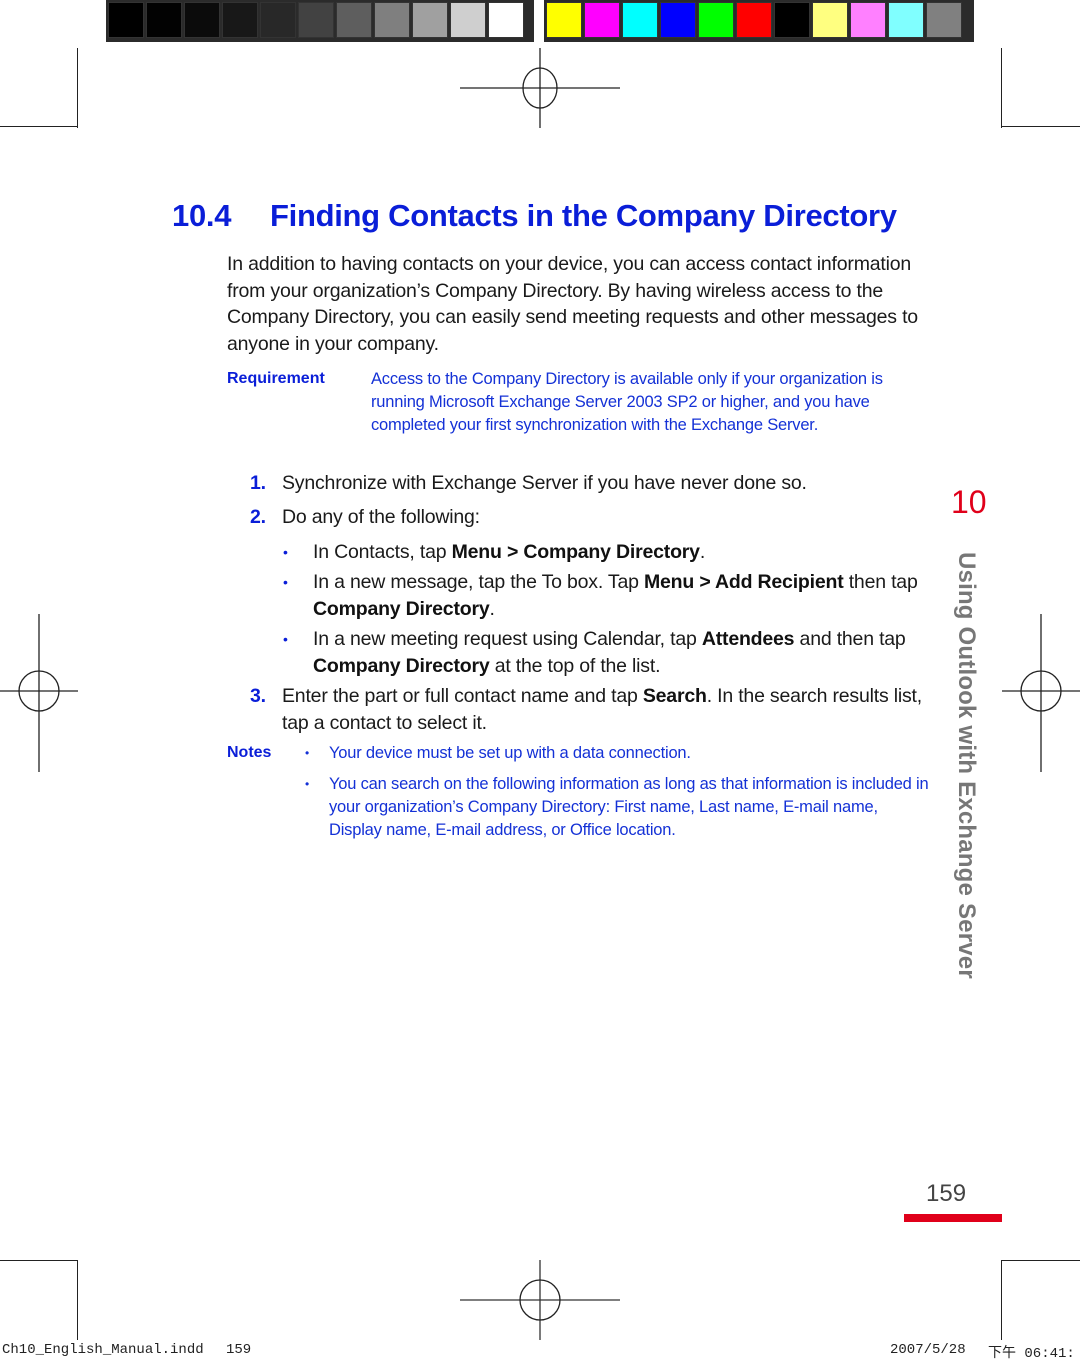  Describe the element at coordinates (258, 483) in the screenshot. I see `step-number: 1.` at that location.